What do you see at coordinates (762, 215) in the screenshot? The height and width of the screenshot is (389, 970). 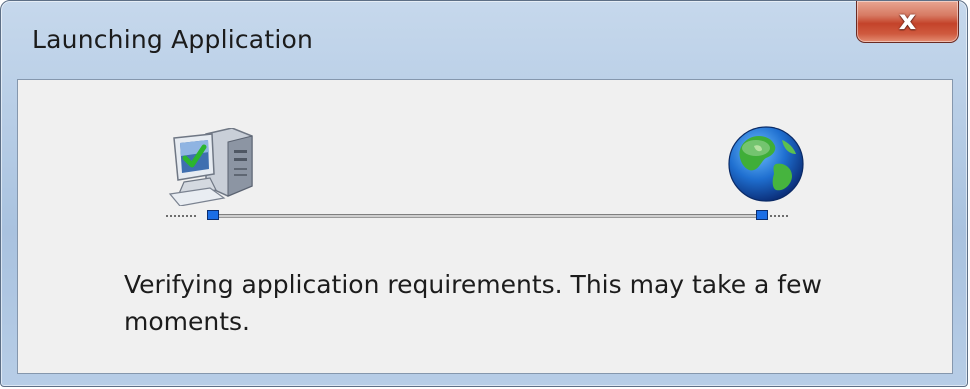 I see `connection-port-right` at bounding box center [762, 215].